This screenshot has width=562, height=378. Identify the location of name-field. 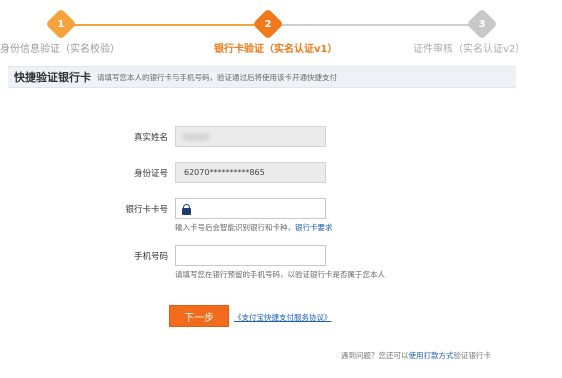
(250, 136).